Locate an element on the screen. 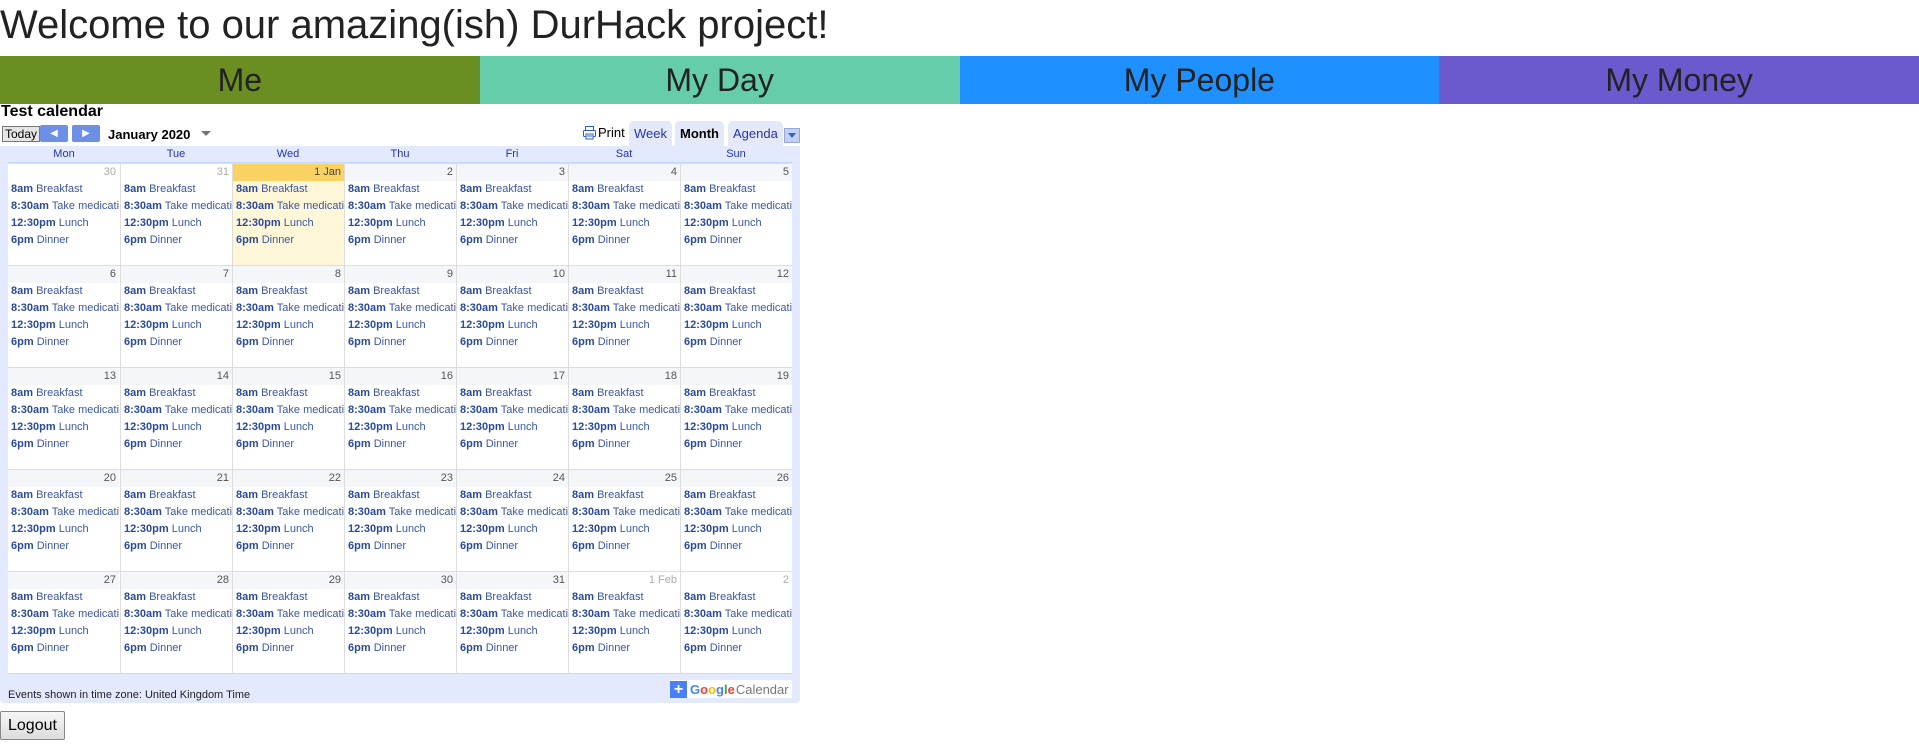 The image size is (1919, 753). day-number: 4 is located at coordinates (624, 172).